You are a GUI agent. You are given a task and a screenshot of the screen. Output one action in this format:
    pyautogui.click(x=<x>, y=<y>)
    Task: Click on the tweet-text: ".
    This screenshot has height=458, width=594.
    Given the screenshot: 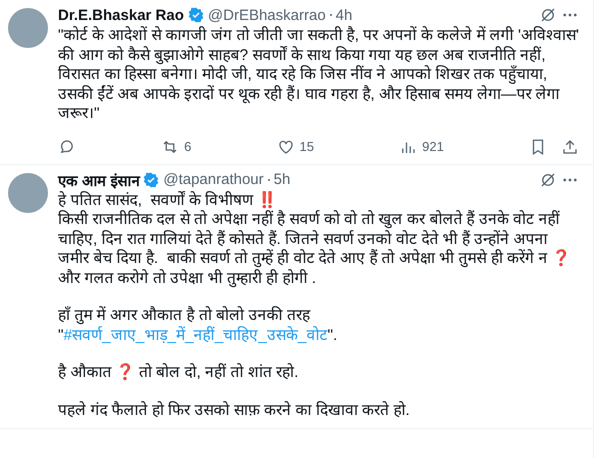 What is the action you would take?
    pyautogui.click(x=332, y=335)
    